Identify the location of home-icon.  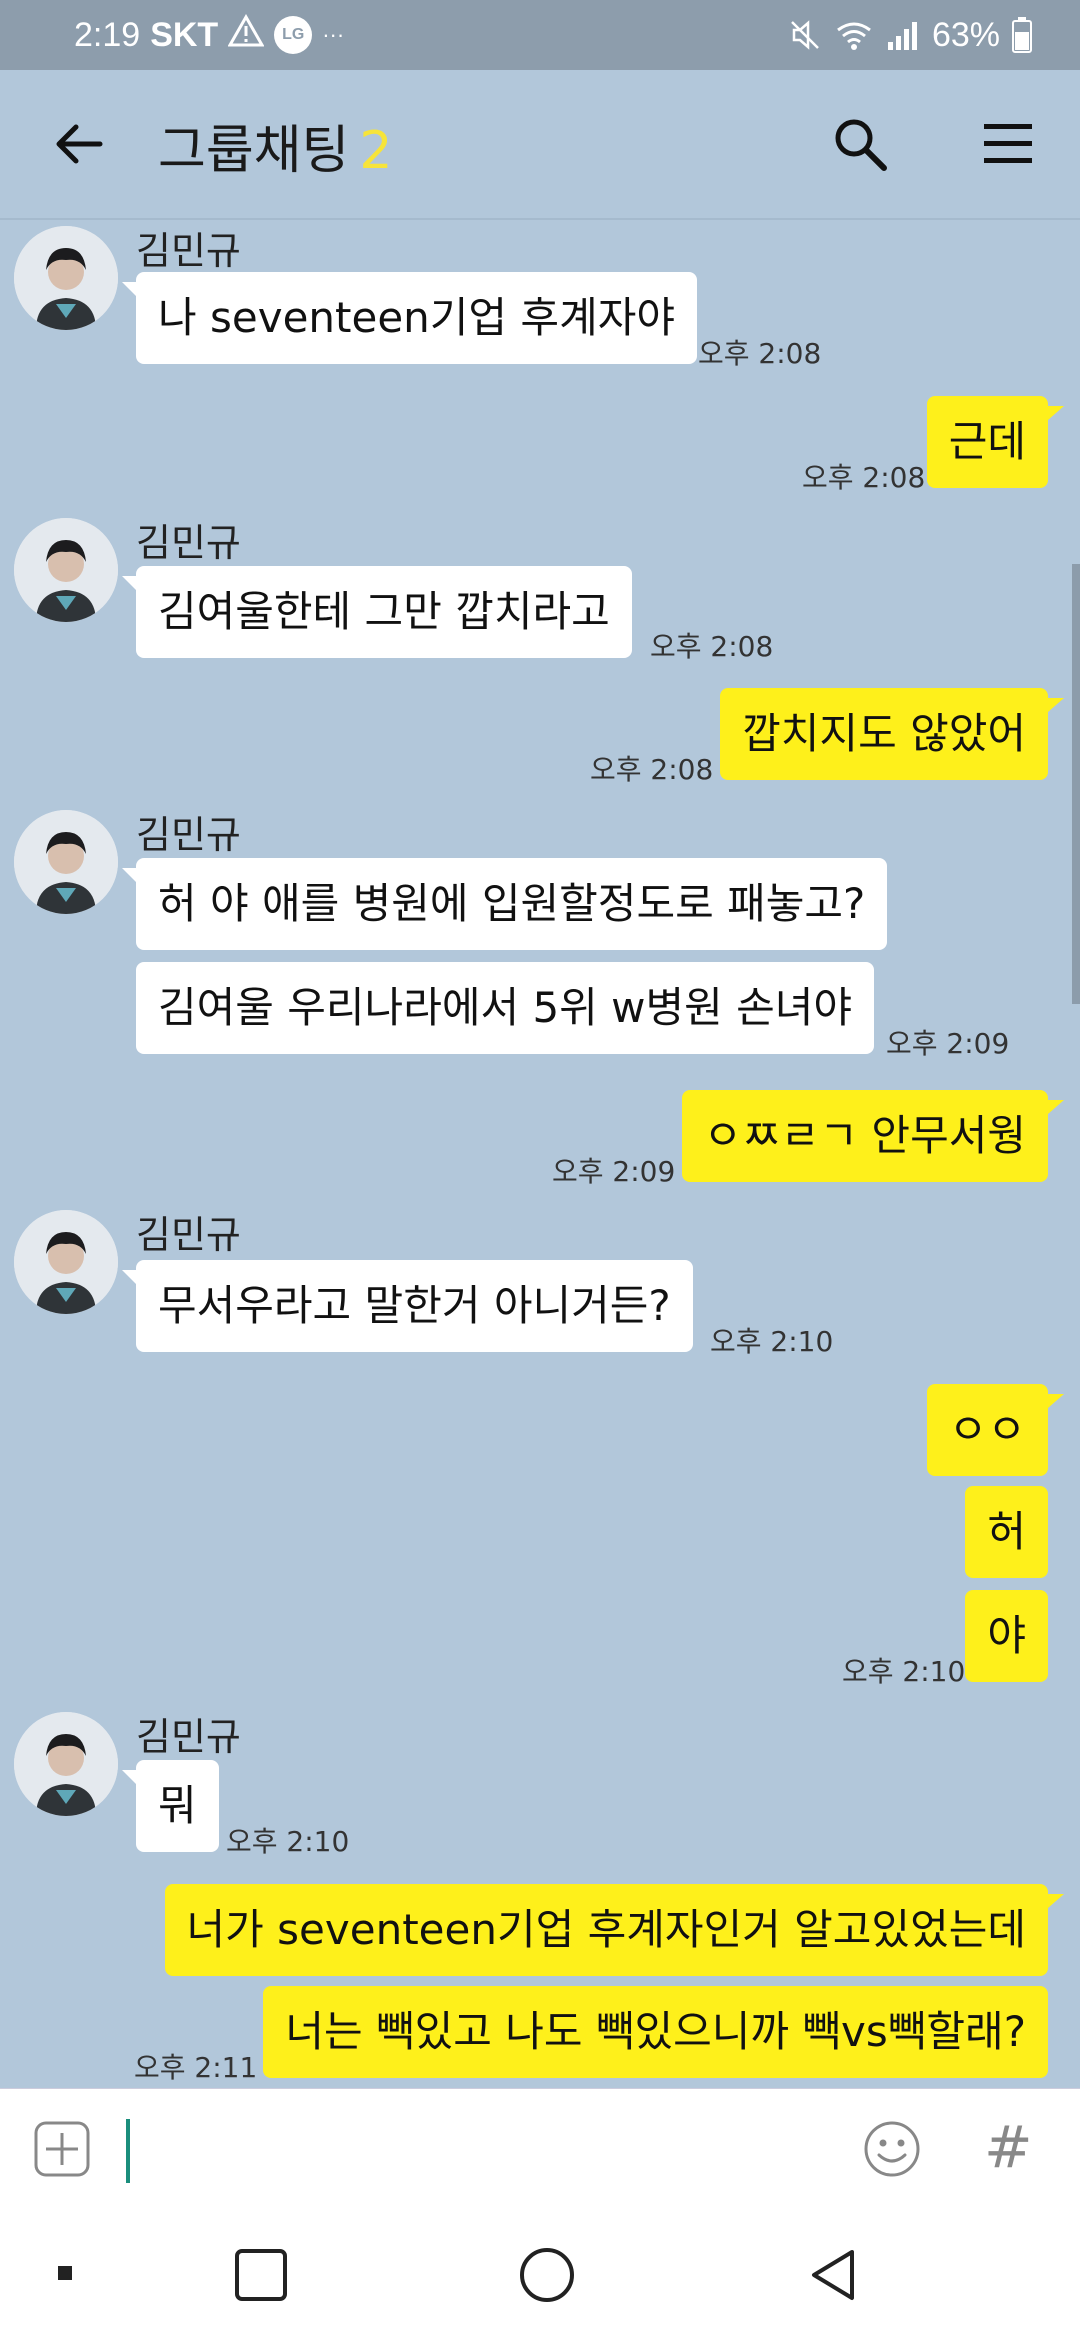
(547, 2275).